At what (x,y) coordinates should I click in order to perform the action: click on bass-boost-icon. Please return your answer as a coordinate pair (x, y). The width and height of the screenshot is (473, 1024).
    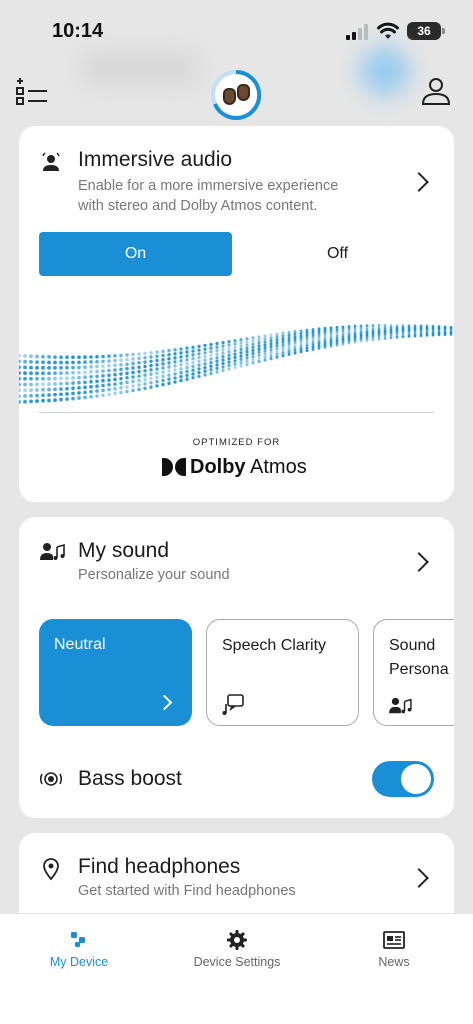
    Looking at the image, I should click on (51, 779).